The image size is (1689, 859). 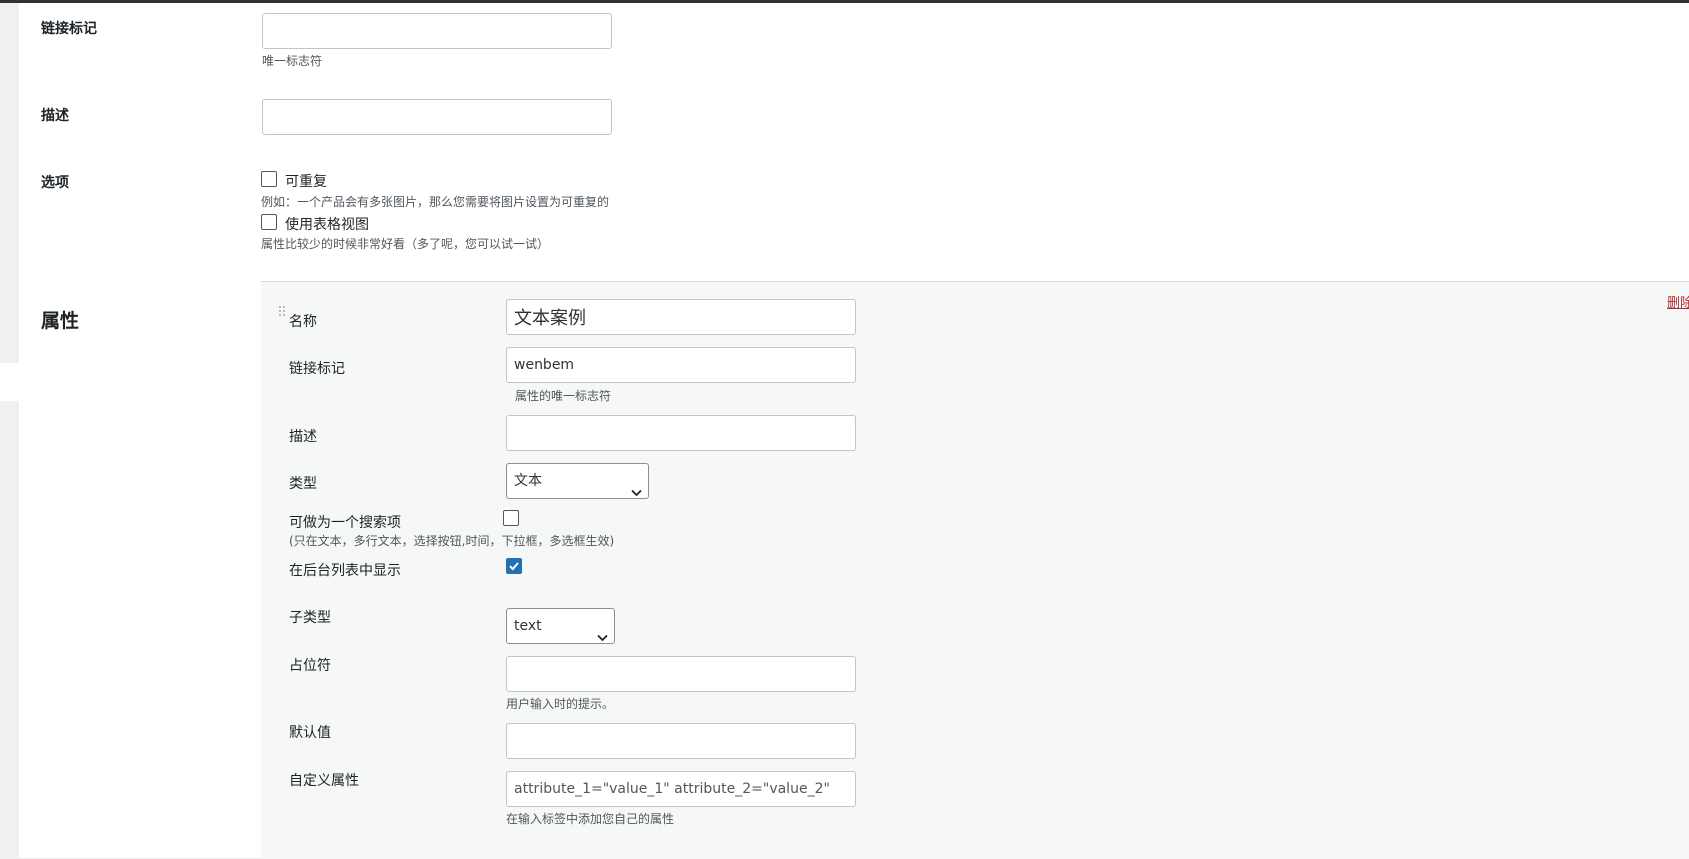 What do you see at coordinates (310, 733) in the screenshot?
I see `attr-default-value-label: 默认值` at bounding box center [310, 733].